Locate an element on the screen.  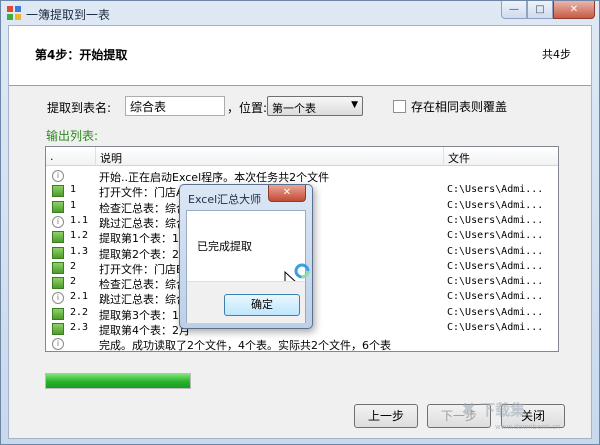
title-bar: 一簿提取到一表 — □ ✕ is located at coordinates (300, 13).